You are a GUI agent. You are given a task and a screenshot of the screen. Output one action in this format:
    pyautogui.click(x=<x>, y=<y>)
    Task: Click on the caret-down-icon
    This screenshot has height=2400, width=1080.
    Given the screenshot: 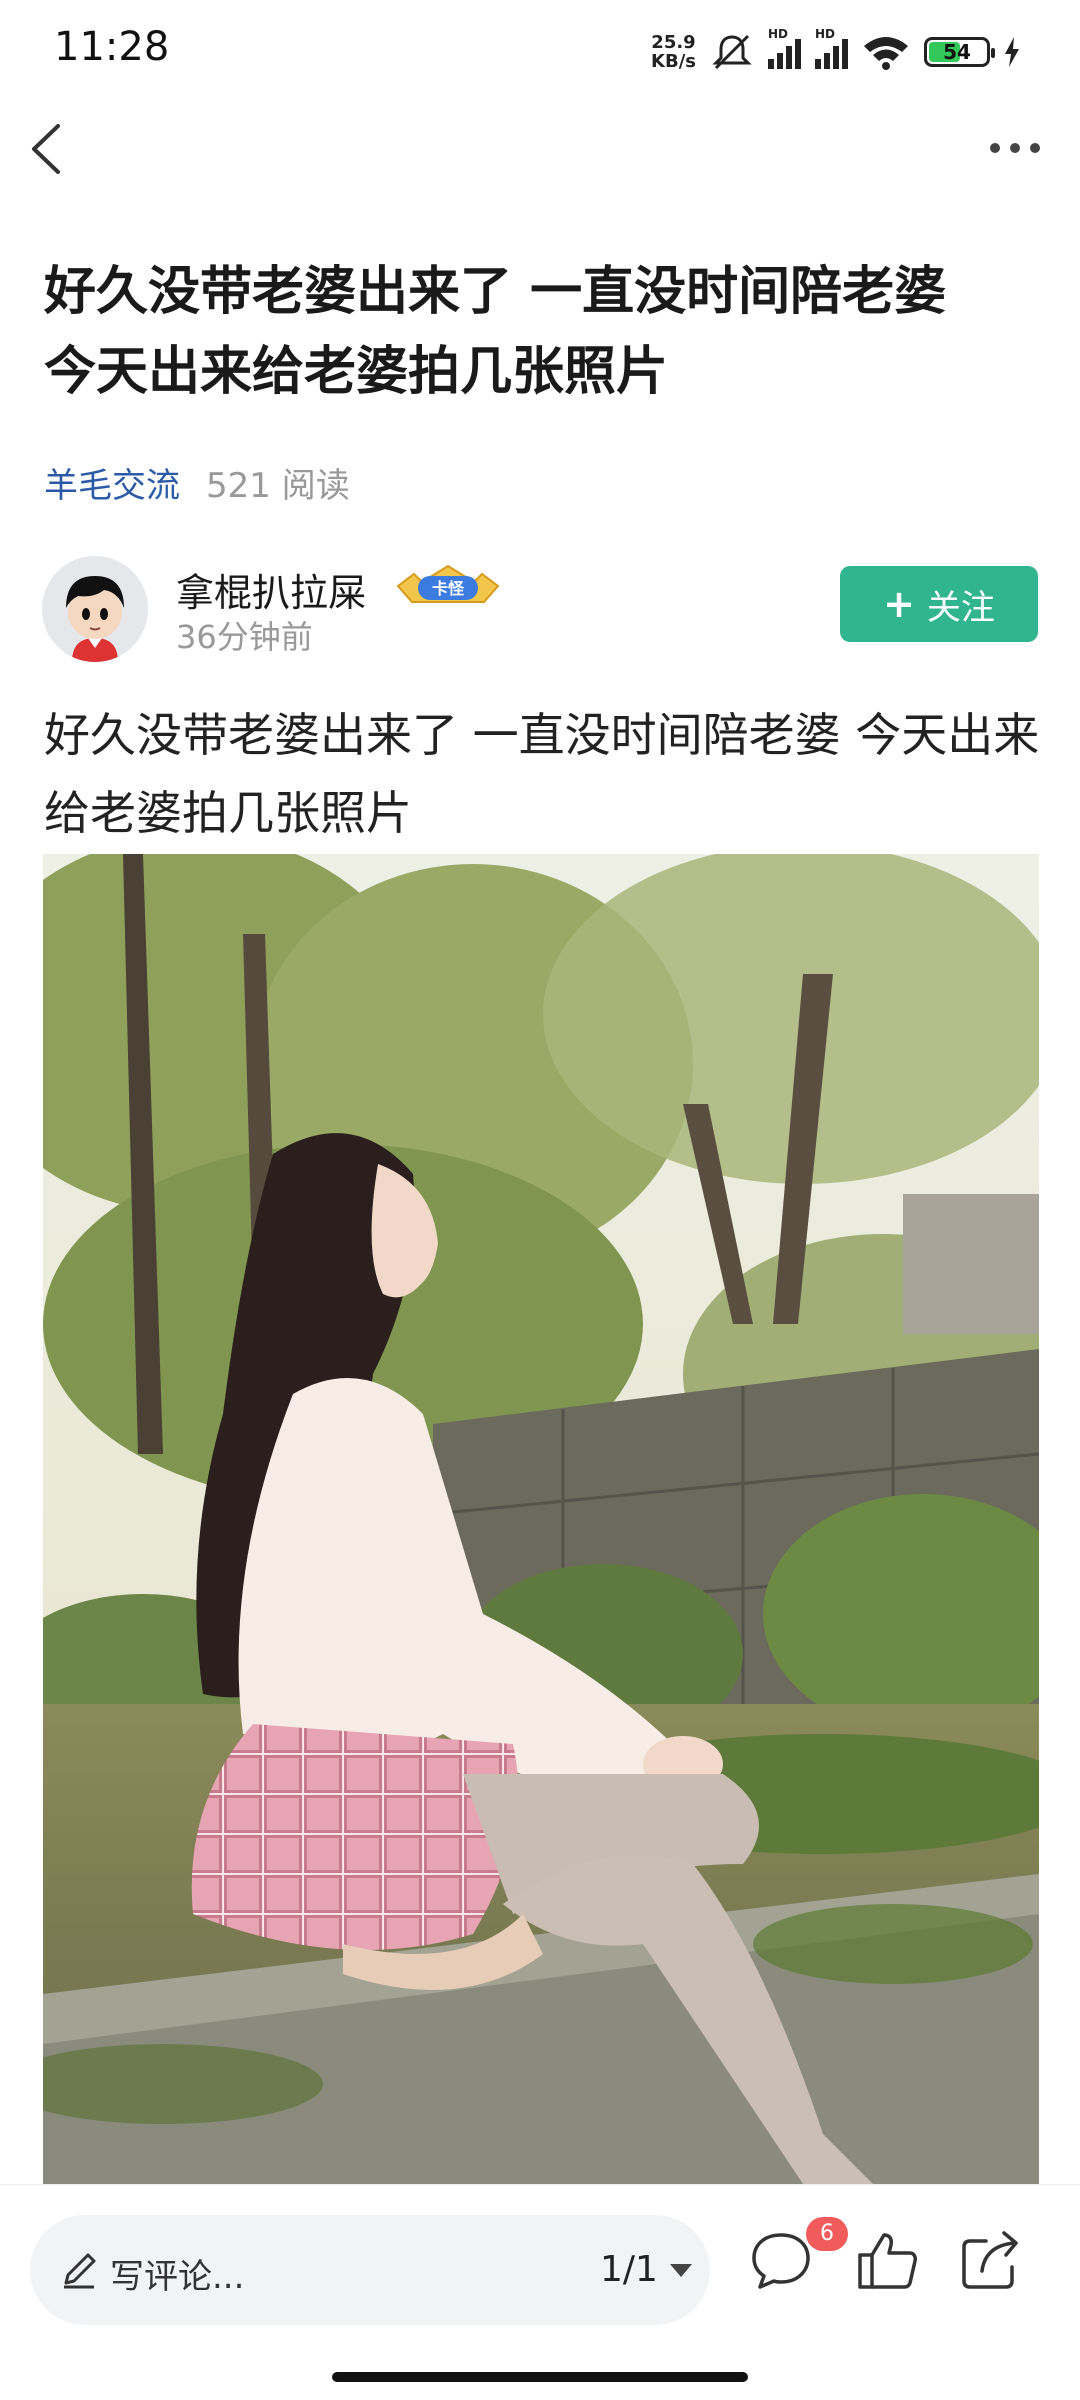 What is the action you would take?
    pyautogui.click(x=680, y=2270)
    